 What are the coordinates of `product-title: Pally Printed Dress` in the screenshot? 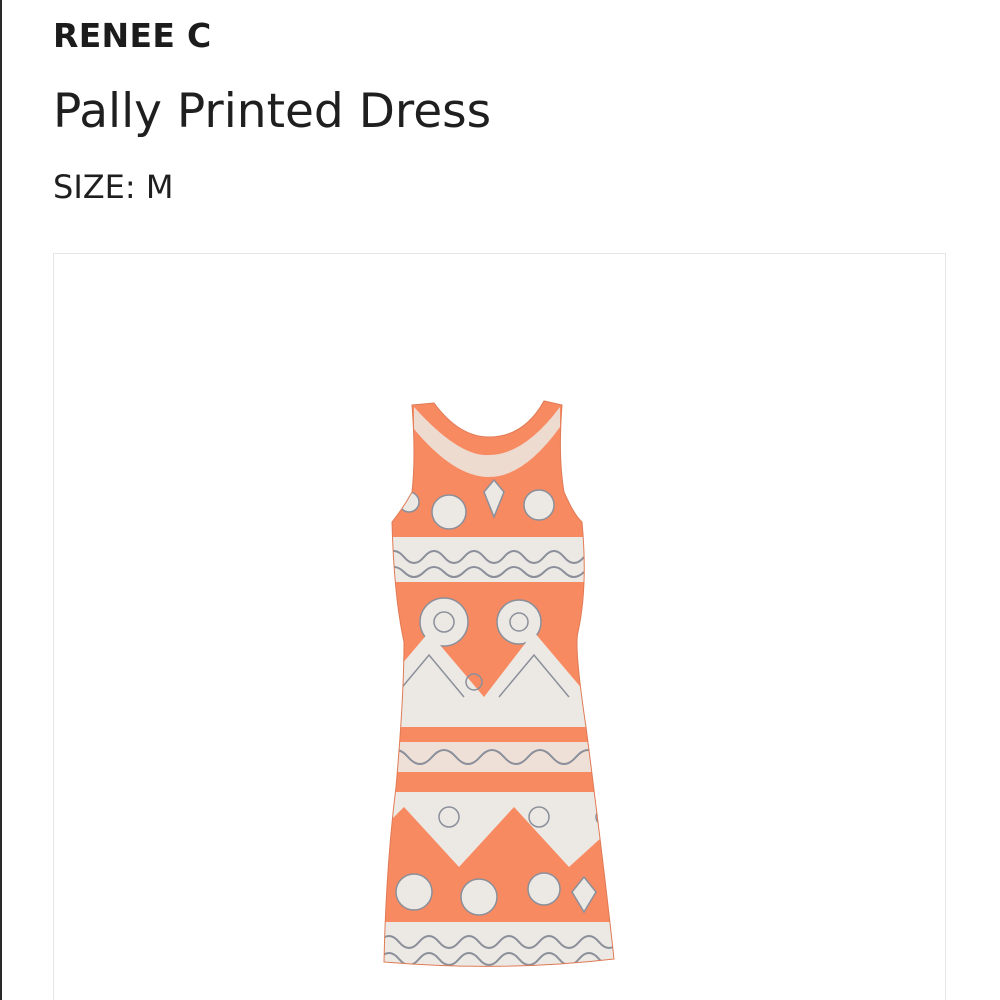 It's located at (272, 111).